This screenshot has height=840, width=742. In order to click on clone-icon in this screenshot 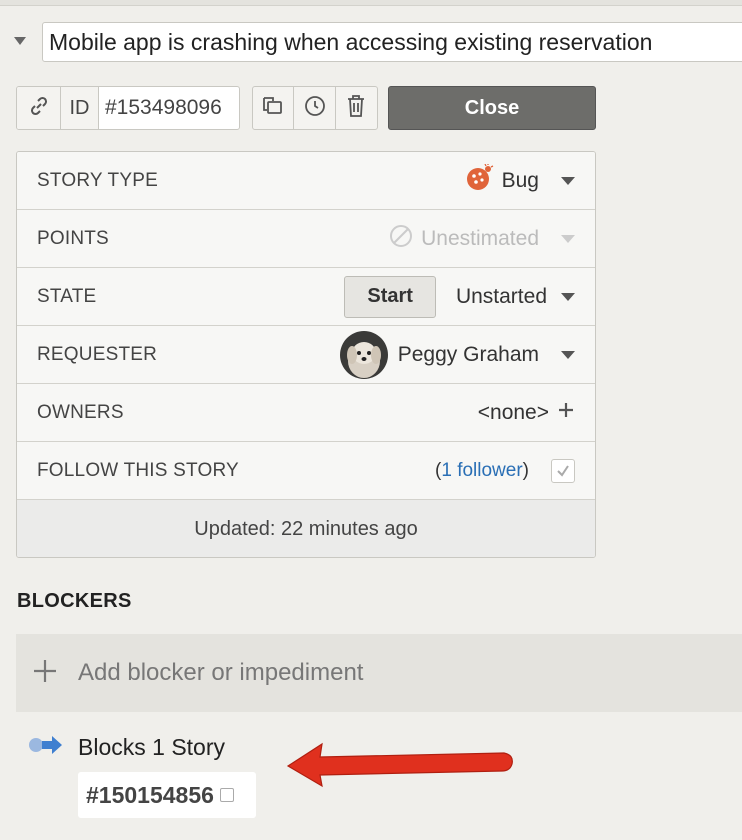, I will do `click(273, 108)`.